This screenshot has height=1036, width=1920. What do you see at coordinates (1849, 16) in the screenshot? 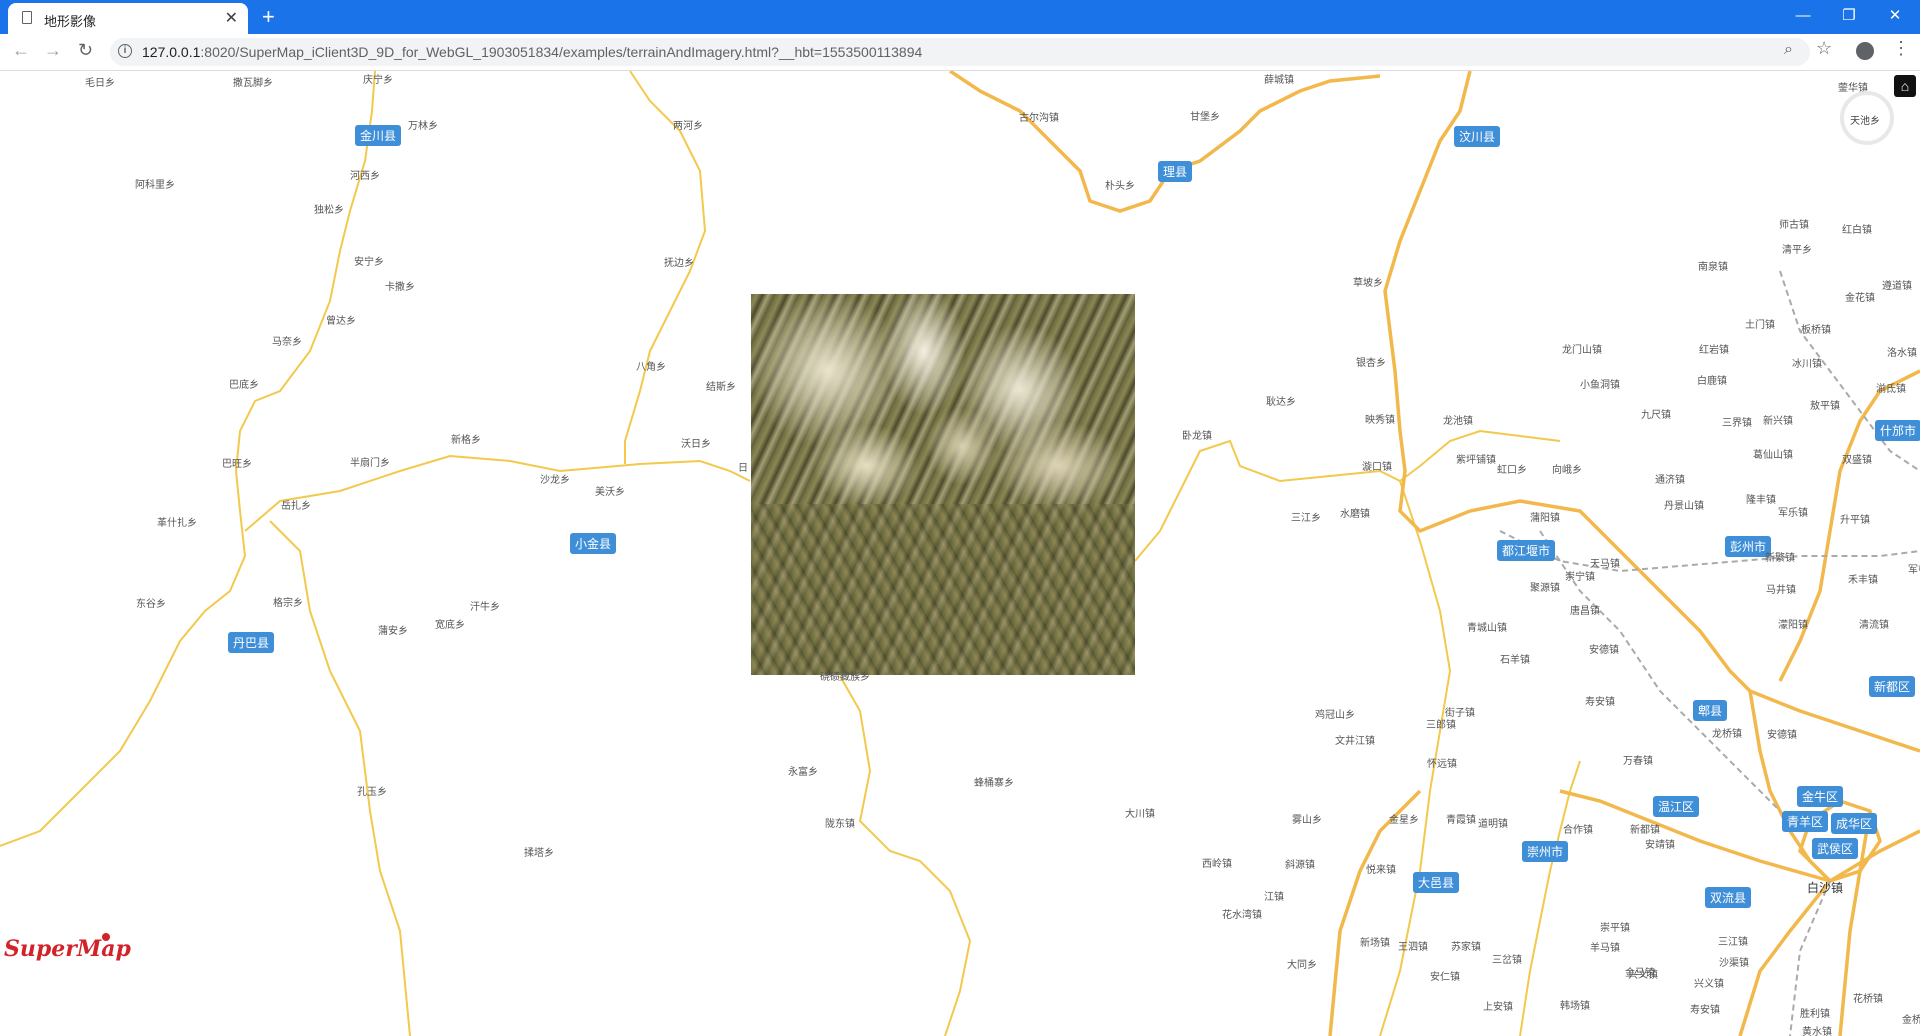
I see `restore-button: ❐` at bounding box center [1849, 16].